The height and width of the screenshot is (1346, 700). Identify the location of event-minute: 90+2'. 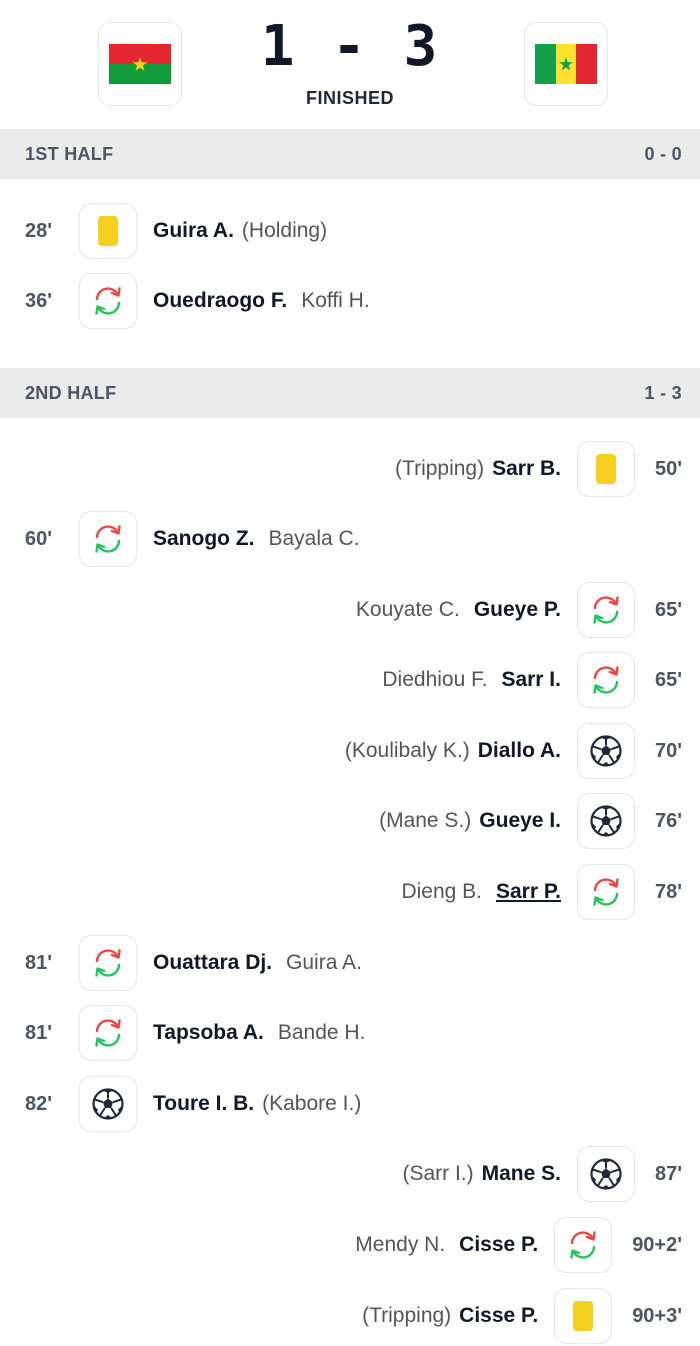
(657, 1244).